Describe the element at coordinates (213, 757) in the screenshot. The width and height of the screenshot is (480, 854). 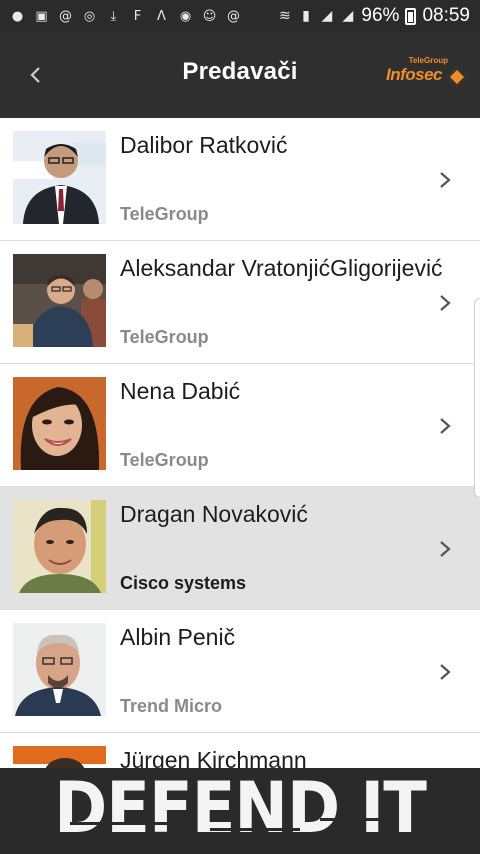
I see `speaker-name: Jürgen Kirchmann` at that location.